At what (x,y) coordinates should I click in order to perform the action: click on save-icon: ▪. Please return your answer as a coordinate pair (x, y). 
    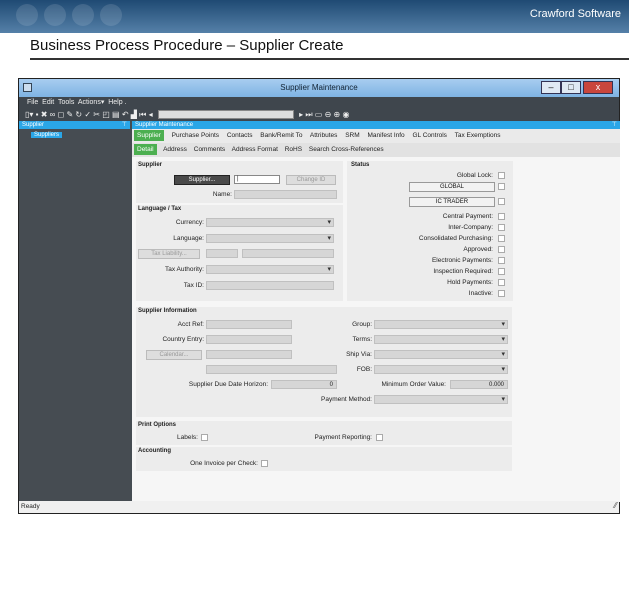
    Looking at the image, I should click on (37, 114).